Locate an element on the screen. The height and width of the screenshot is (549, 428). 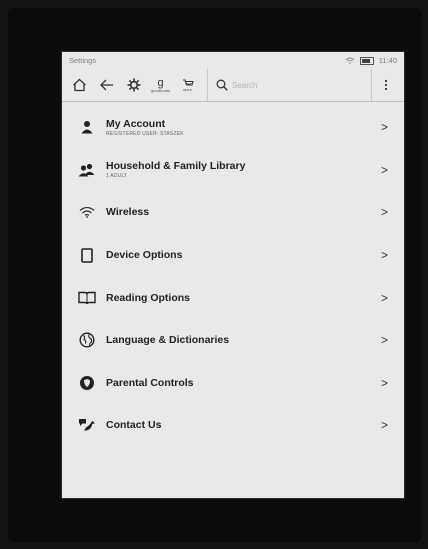
settings-item-label: Language & Dictionaries is located at coordinates (168, 340).